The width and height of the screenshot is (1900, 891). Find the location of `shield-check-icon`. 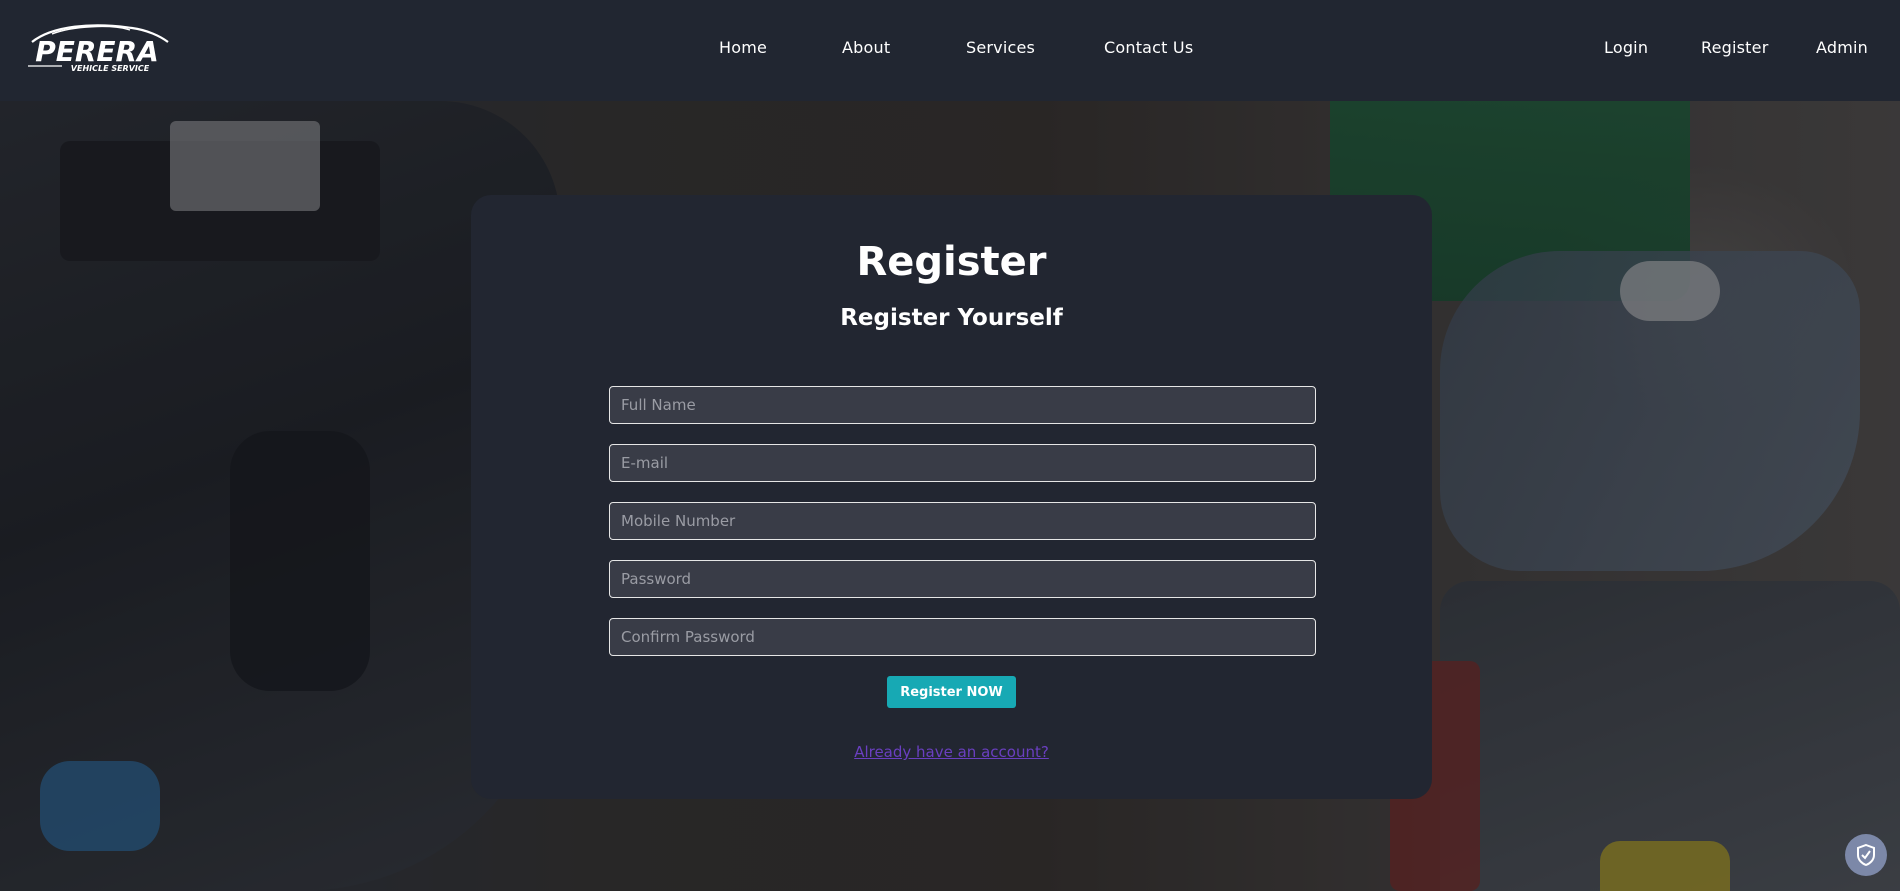

shield-check-icon is located at coordinates (1866, 855).